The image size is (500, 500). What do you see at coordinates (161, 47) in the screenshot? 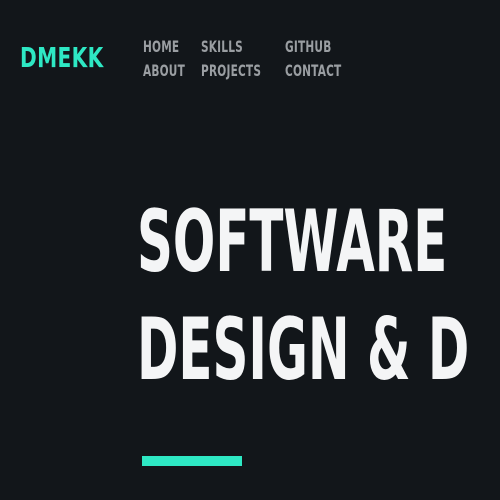
I see `nav-link-home: HOME` at bounding box center [161, 47].